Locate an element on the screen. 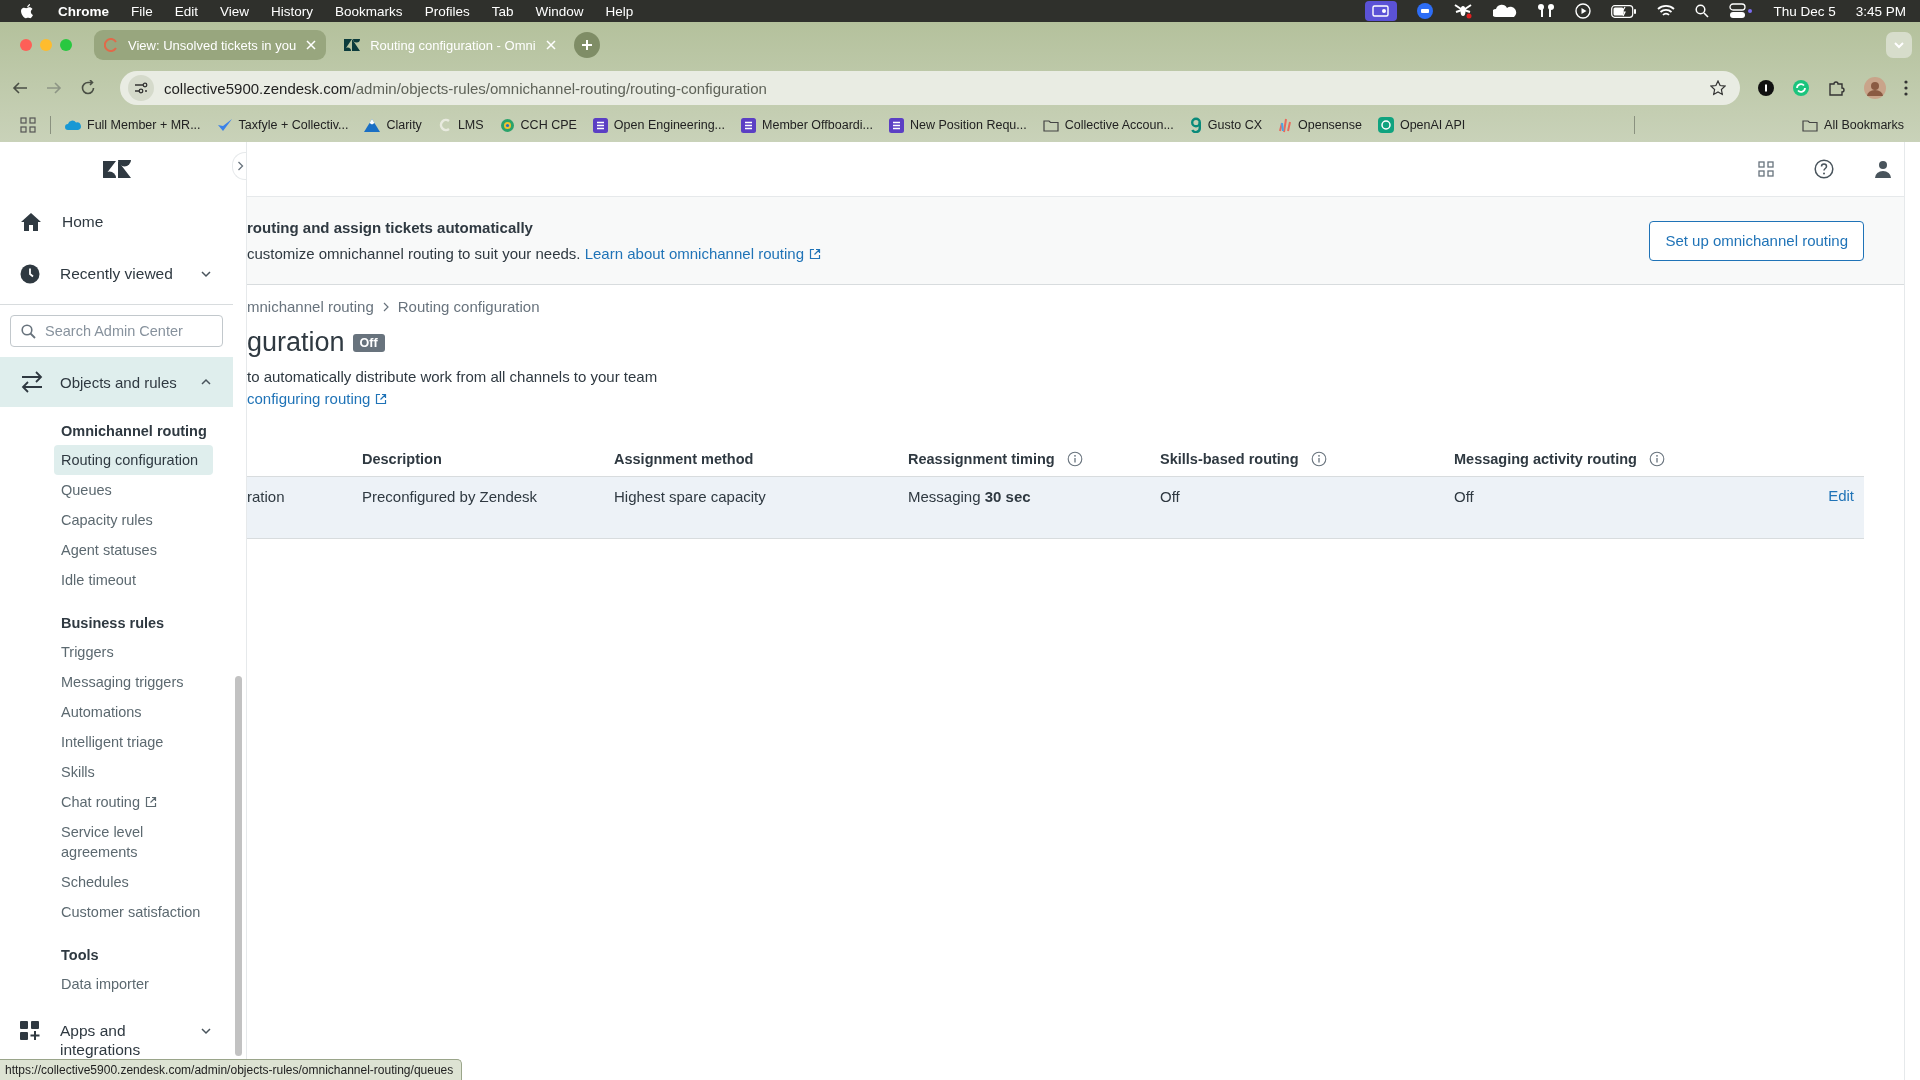 The image size is (1920, 1080). menu-item: Bookmarks is located at coordinates (369, 11).